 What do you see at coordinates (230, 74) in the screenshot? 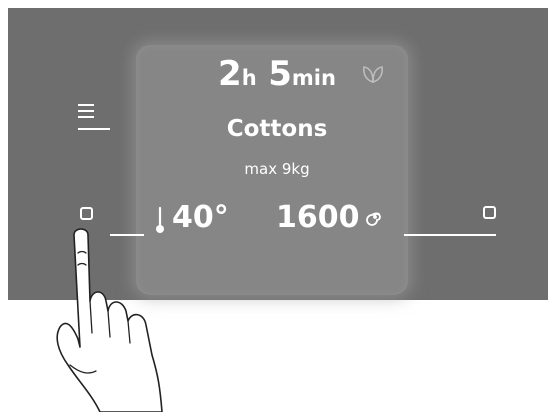
I see `time-hours: 2` at bounding box center [230, 74].